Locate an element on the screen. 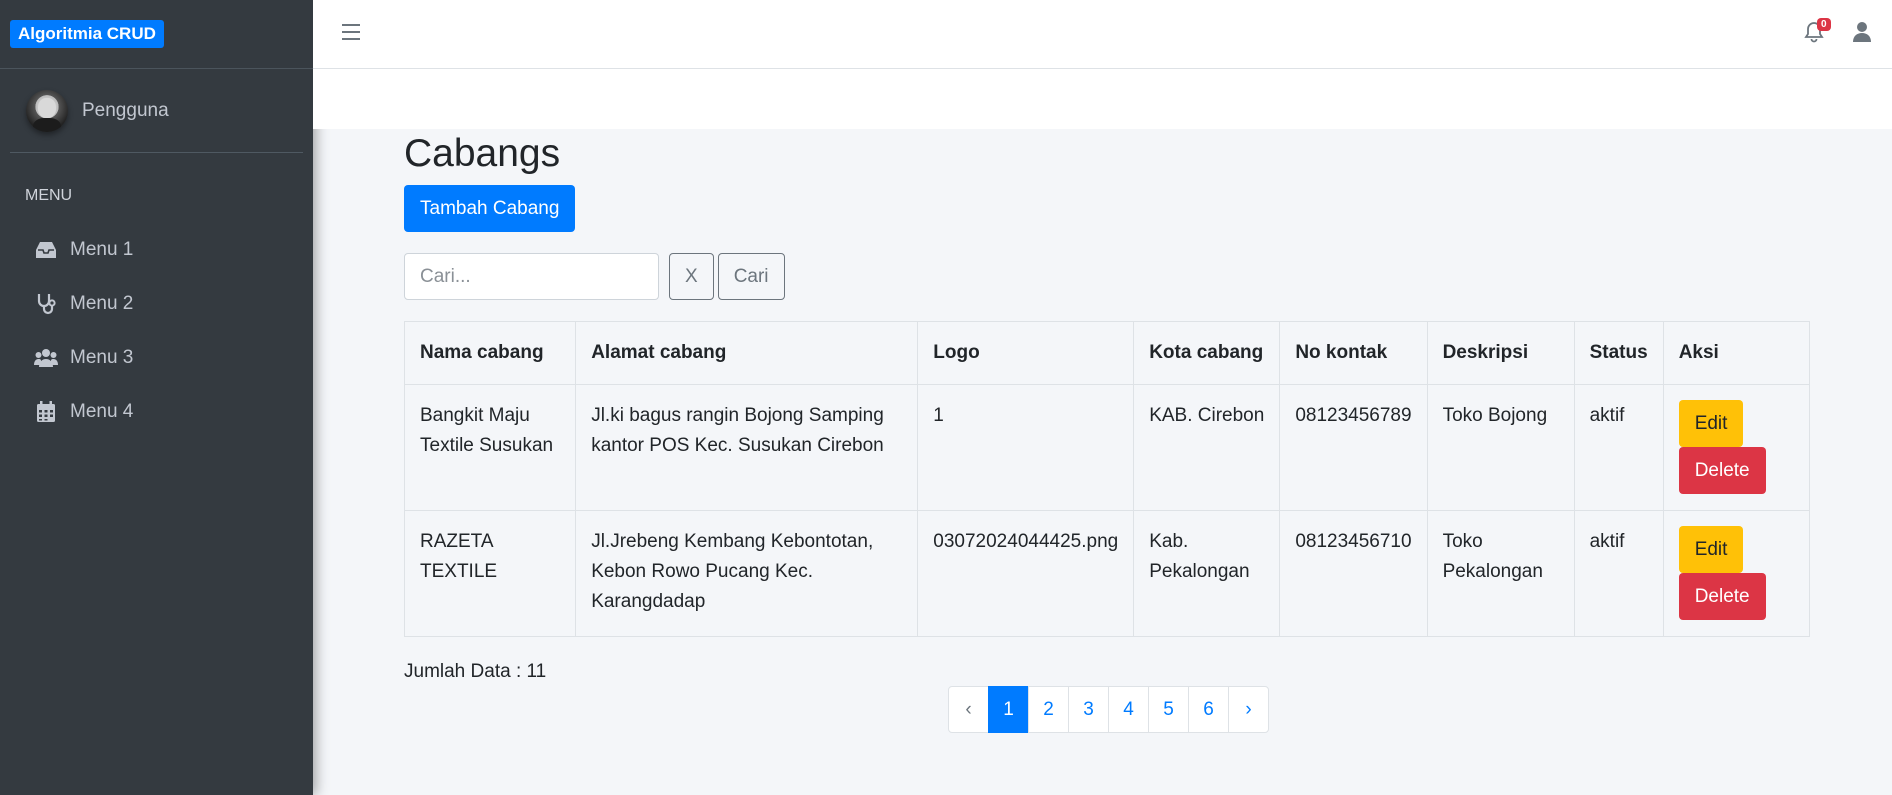 This screenshot has height=795, width=1892. notification-badge: 0 is located at coordinates (1824, 24).